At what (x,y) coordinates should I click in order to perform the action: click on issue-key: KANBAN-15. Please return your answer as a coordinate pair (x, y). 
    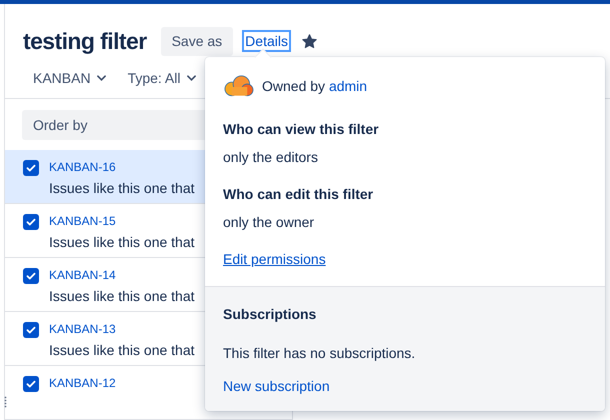
    Looking at the image, I should click on (122, 221).